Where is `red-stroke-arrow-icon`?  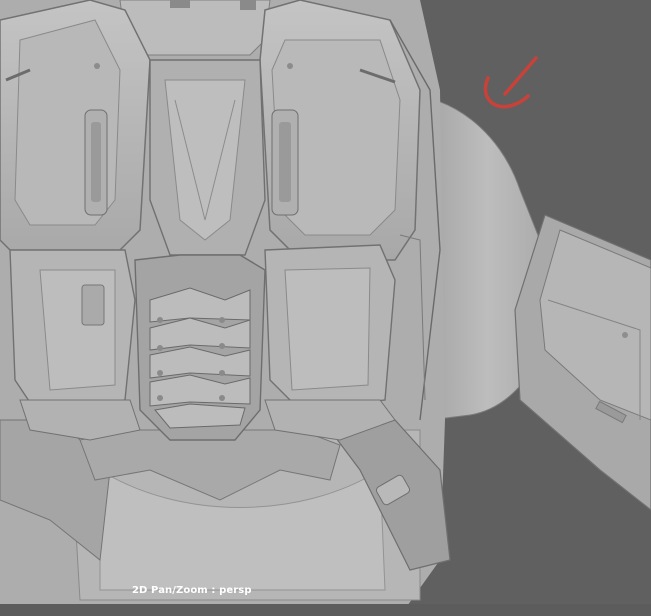 red-stroke-arrow-icon is located at coordinates (510, 82).